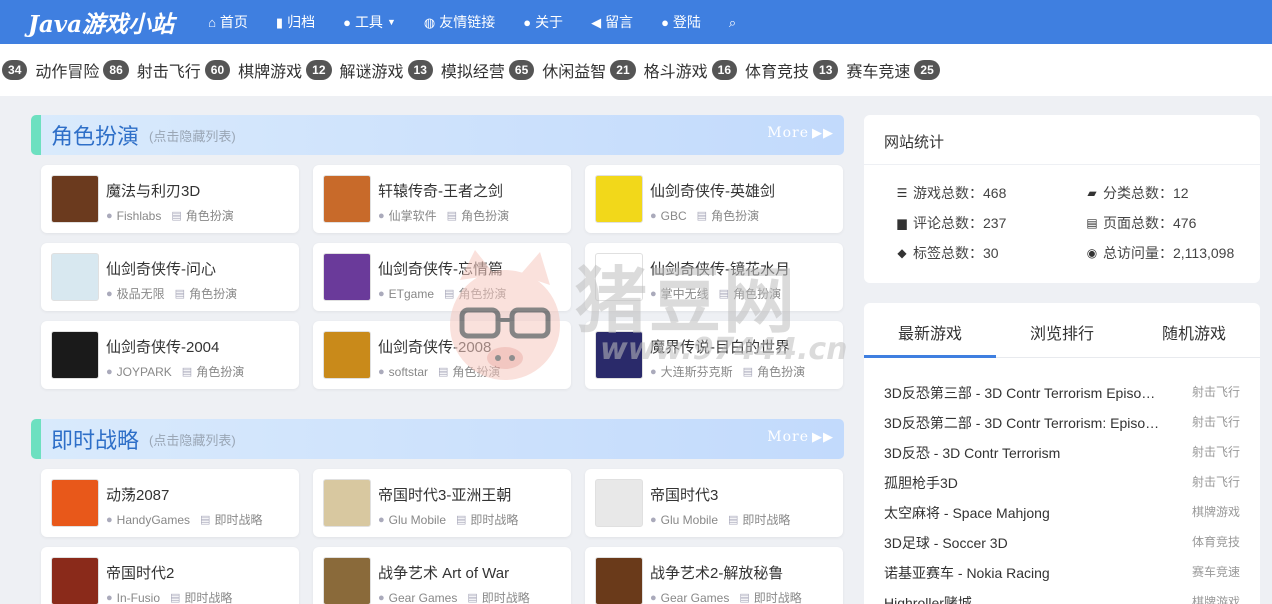 The height and width of the screenshot is (604, 1272). I want to click on section-header-rts: 即时战略 (点击隐藏列表) More ▶▶, so click(437, 439).